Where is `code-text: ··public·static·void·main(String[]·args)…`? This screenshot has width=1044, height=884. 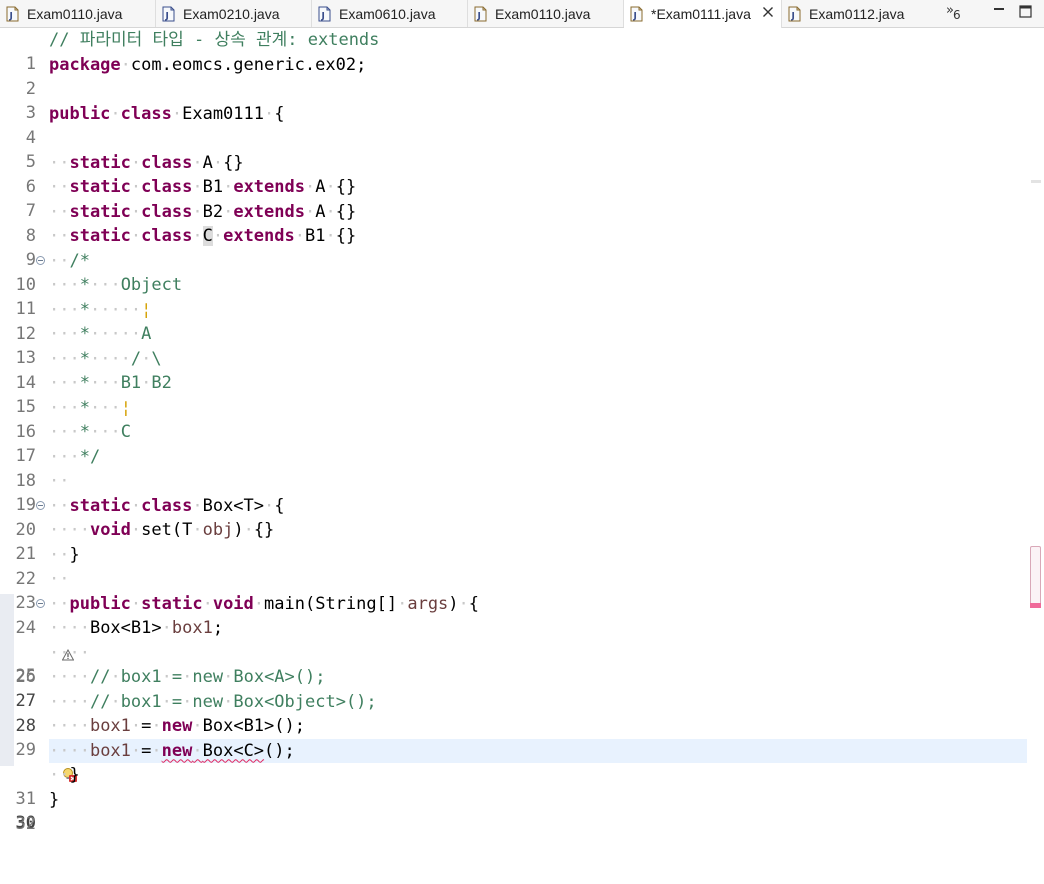 code-text: ··public·static·void·main(String[]·args)… is located at coordinates (264, 603).